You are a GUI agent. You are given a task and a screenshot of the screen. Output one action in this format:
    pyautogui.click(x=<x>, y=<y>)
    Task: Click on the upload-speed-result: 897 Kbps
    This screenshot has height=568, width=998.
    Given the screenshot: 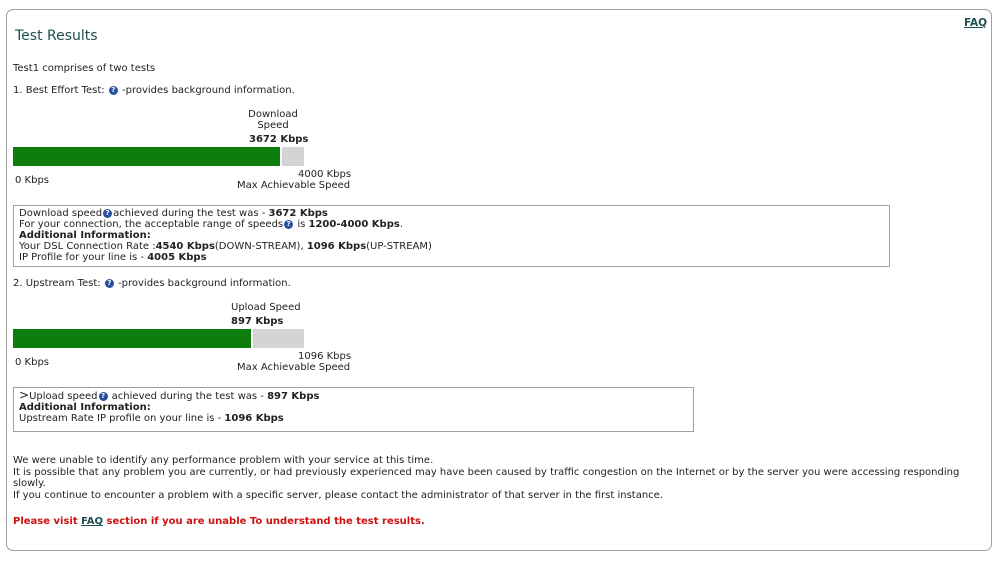 What is the action you would take?
    pyautogui.click(x=293, y=396)
    